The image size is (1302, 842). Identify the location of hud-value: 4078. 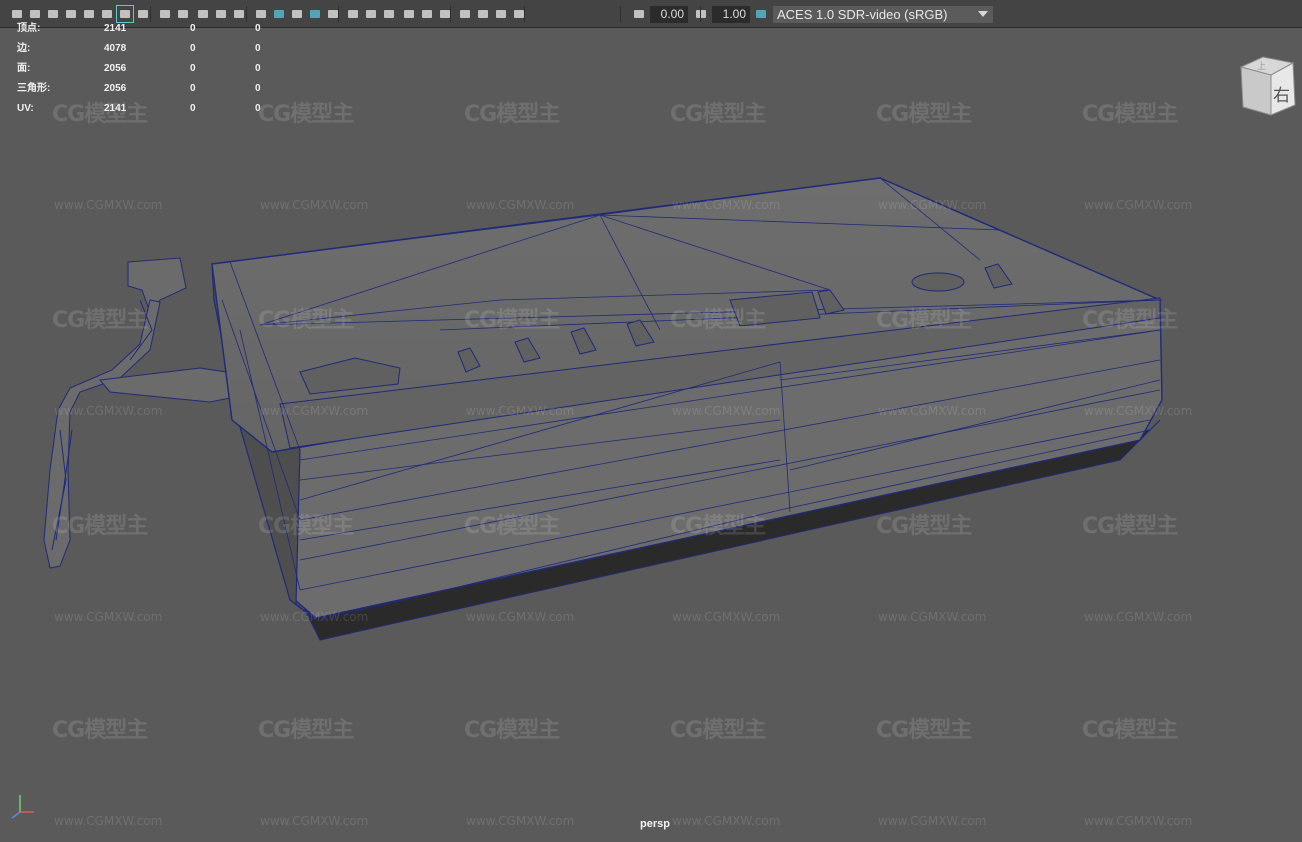
(115, 48).